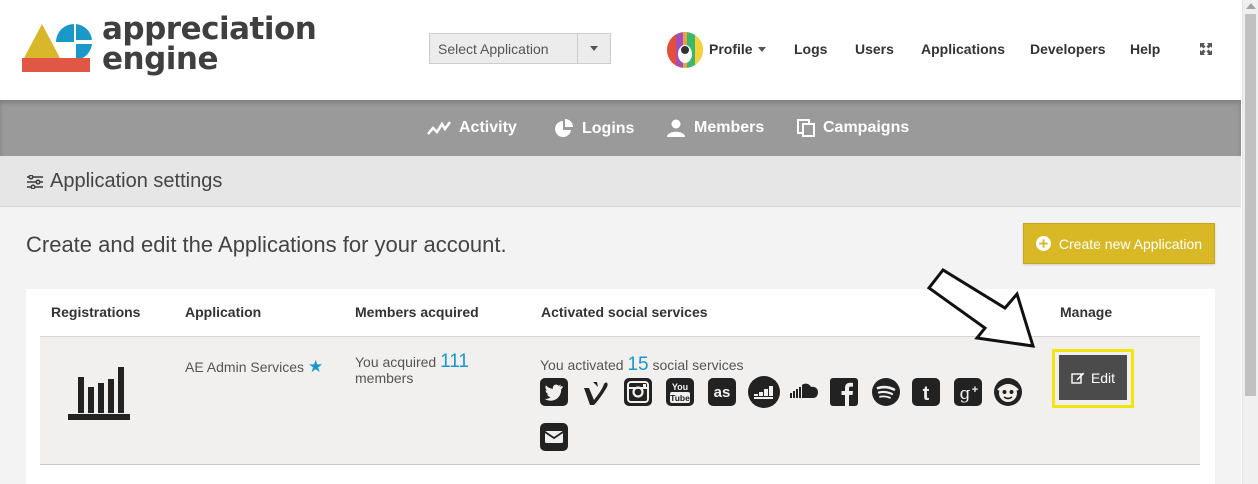 Image resolution: width=1258 pixels, height=484 pixels. I want to click on vine-icon, so click(596, 393).